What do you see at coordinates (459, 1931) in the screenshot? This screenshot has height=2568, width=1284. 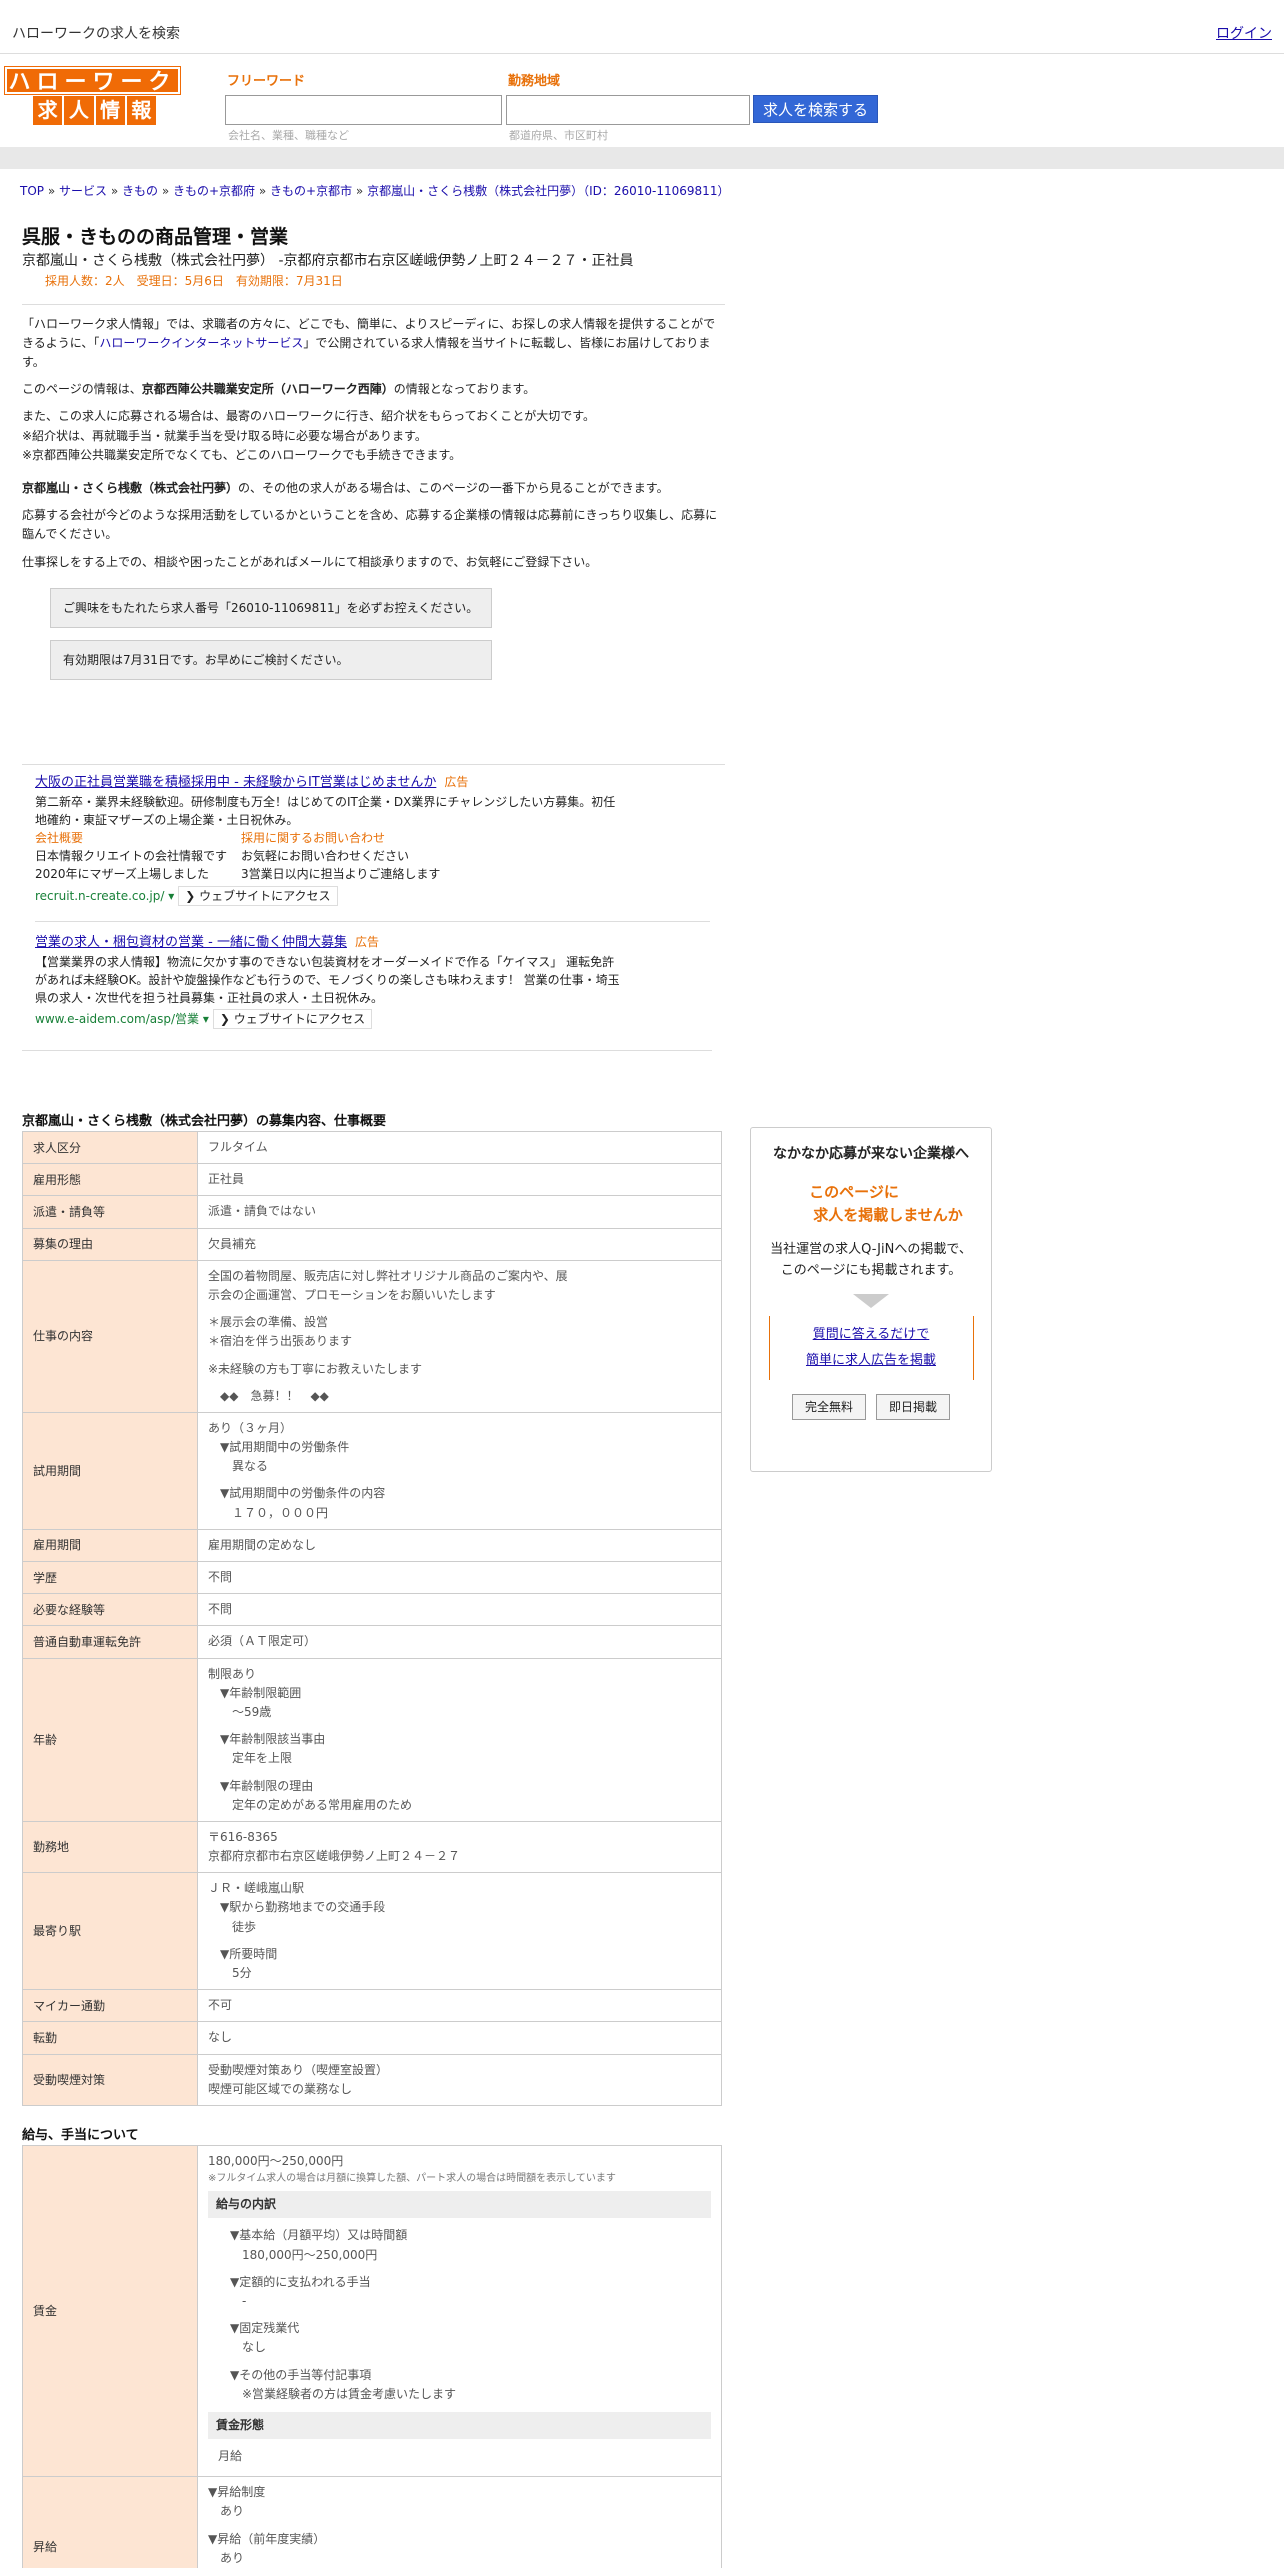 I see `row-value: ＪＲ・嵯峨嵐山駅 ▼駅から勤務地までの交通手段 徒歩 ▼所要時間 5分` at bounding box center [459, 1931].